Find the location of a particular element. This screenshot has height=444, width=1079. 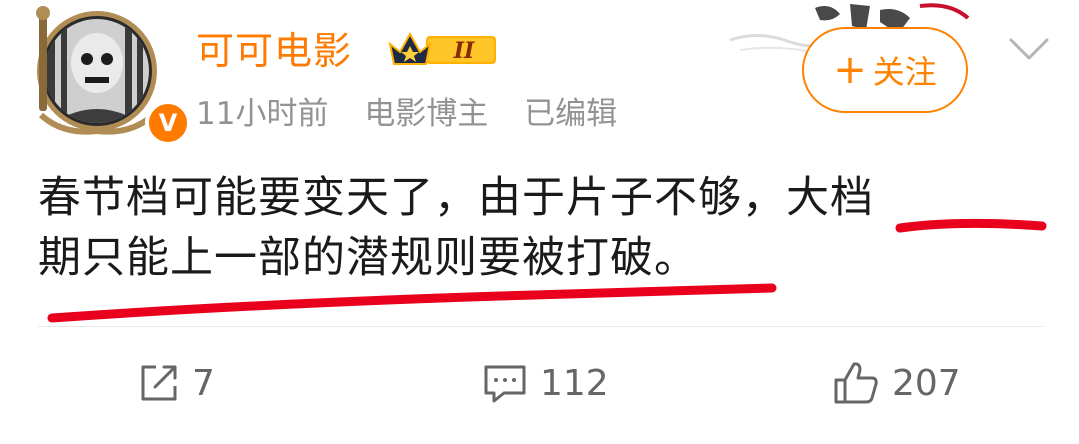

repost-count: 7 is located at coordinates (203, 383).